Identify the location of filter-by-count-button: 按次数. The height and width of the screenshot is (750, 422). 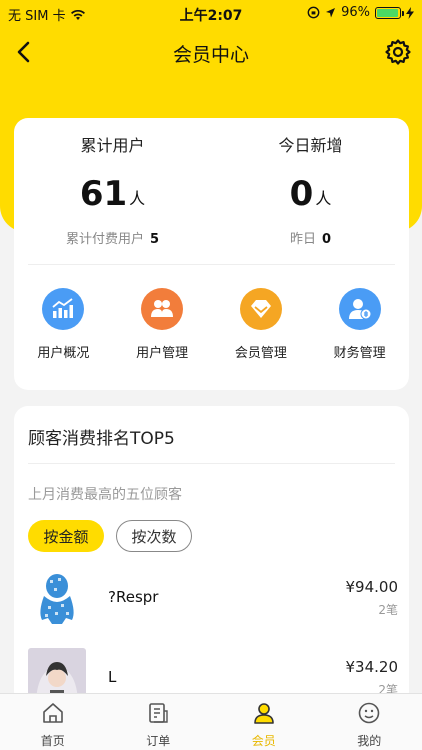
(154, 536).